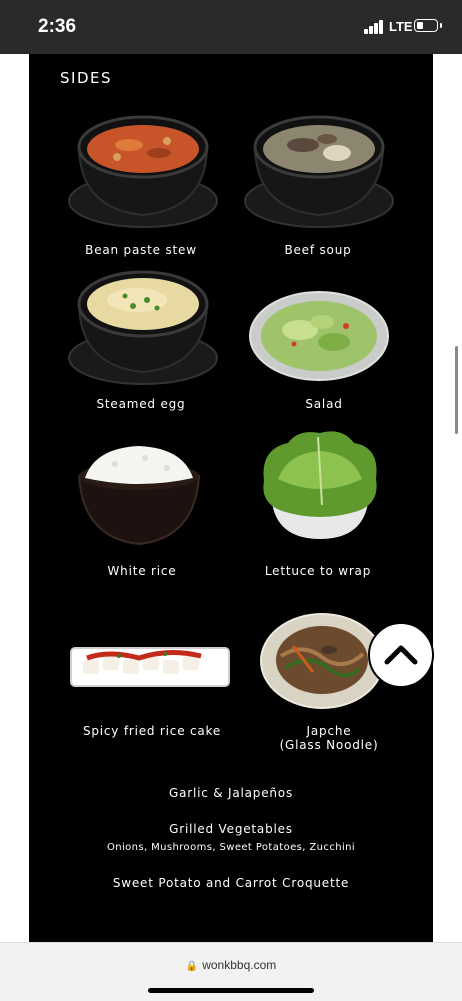 The image size is (462, 1001). I want to click on item-label-line2: (Glass Noodle), so click(329, 745).